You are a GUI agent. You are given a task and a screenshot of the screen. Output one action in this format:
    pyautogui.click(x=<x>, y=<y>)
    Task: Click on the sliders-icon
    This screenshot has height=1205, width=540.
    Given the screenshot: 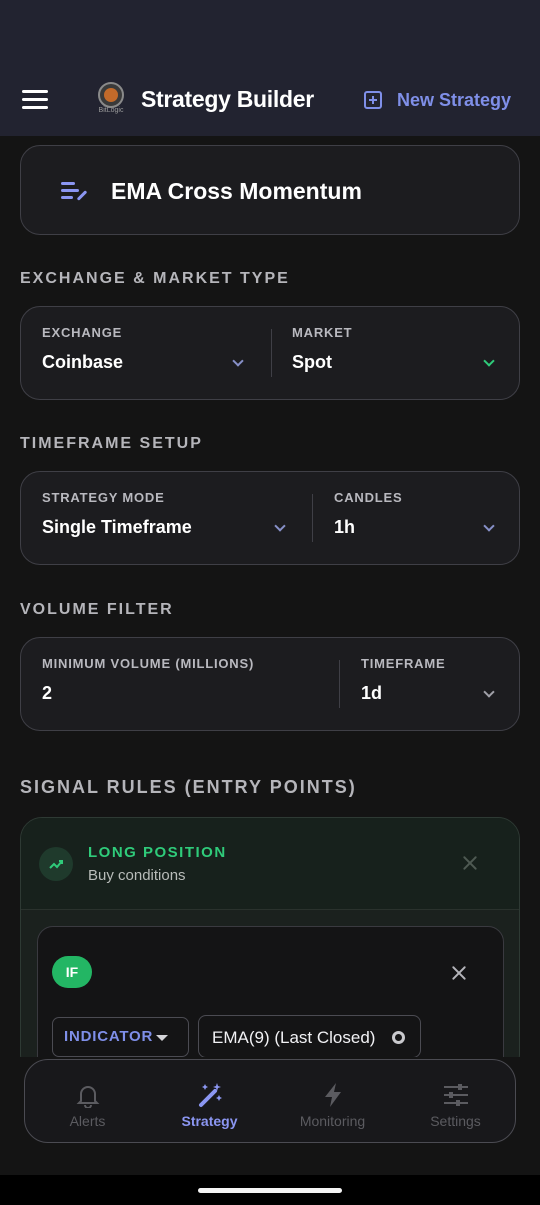 What is the action you would take?
    pyautogui.click(x=456, y=1095)
    